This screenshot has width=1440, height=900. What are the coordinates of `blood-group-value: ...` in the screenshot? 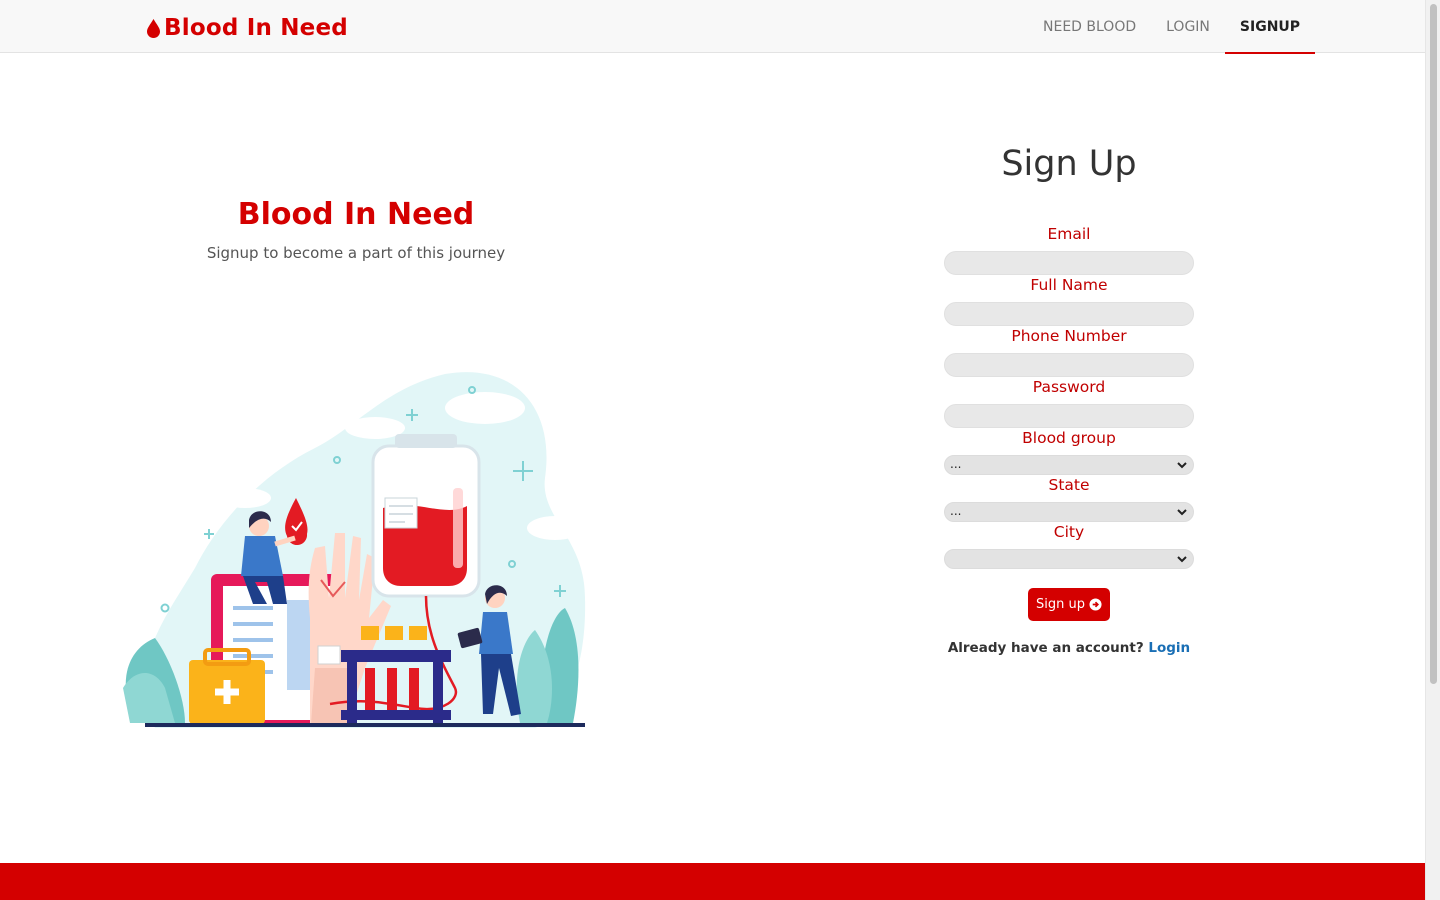 It's located at (956, 464).